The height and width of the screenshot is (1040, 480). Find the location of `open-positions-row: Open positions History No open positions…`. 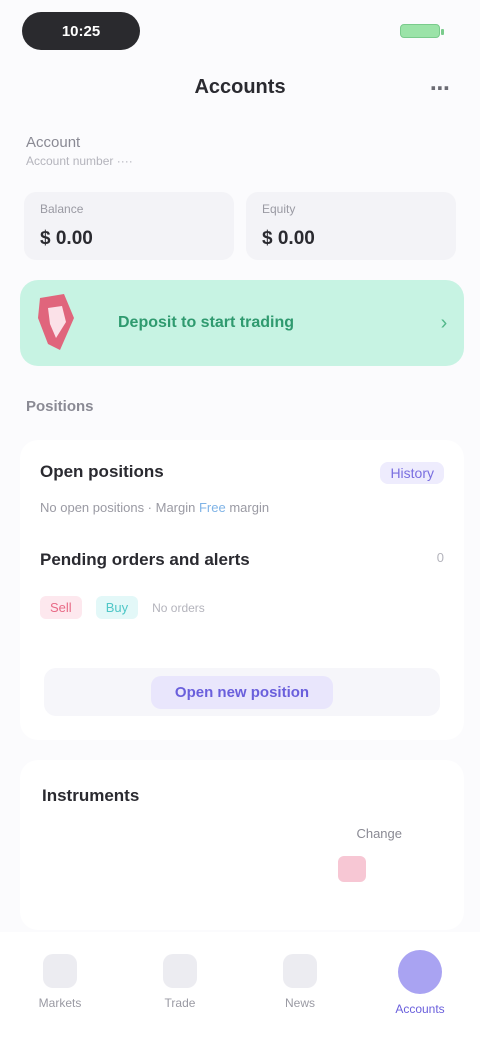

open-positions-row: Open positions History No open positions… is located at coordinates (242, 488).